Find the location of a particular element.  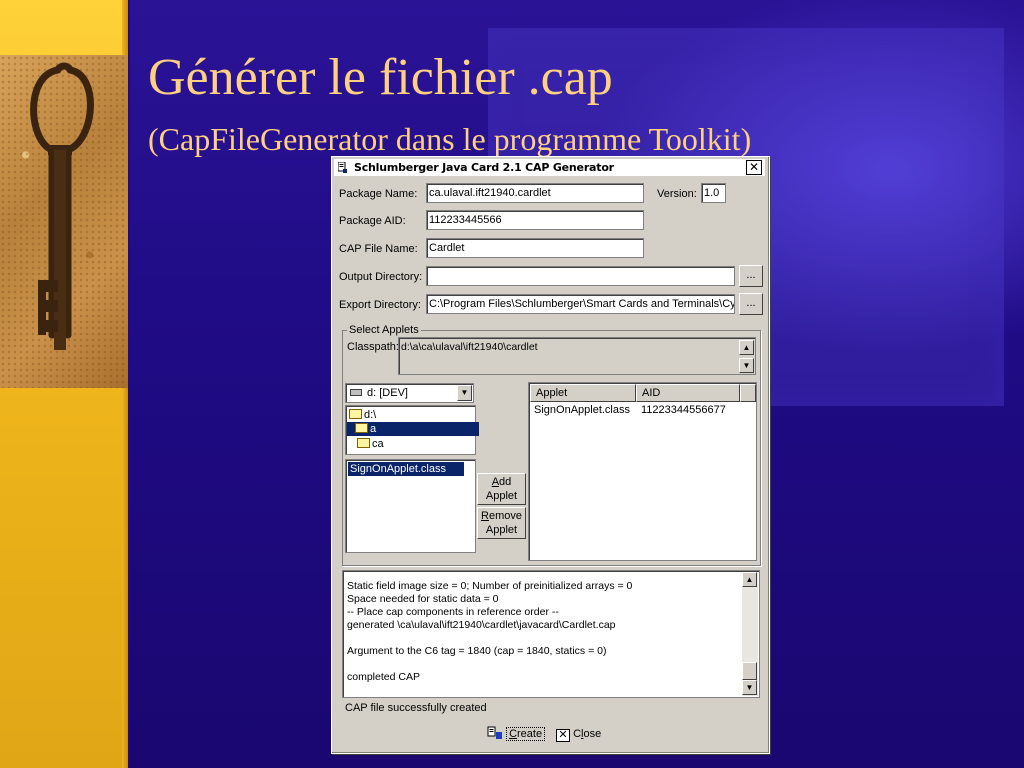

package-aid-input: 112233445566 is located at coordinates (535, 220).